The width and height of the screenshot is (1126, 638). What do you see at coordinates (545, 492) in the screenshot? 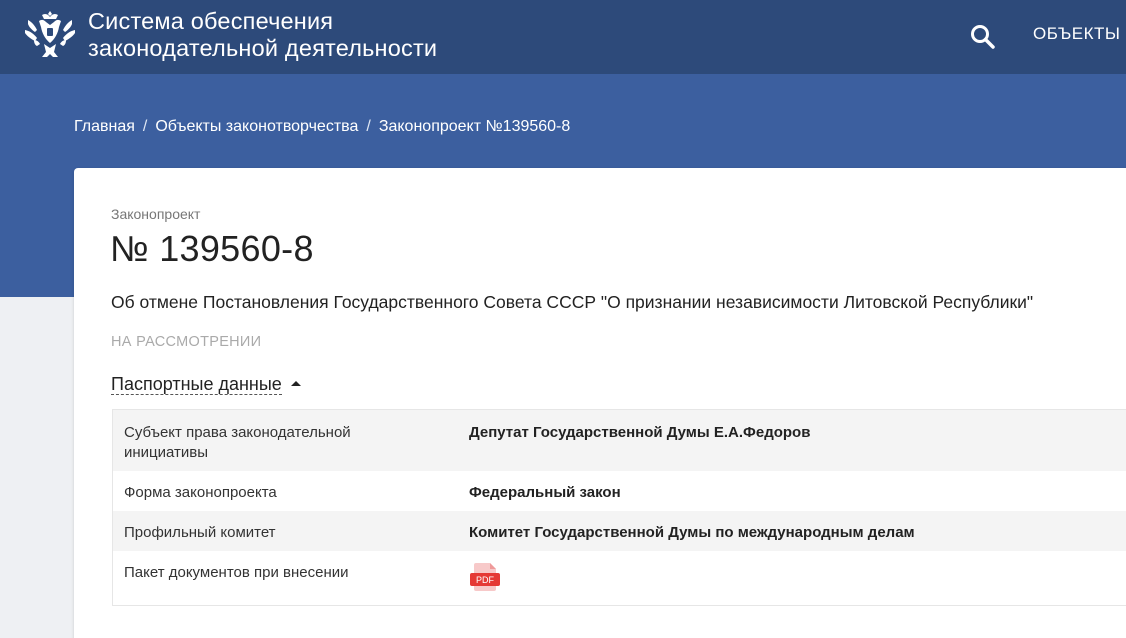
I see `passport-row-value: Федеральный закон` at bounding box center [545, 492].